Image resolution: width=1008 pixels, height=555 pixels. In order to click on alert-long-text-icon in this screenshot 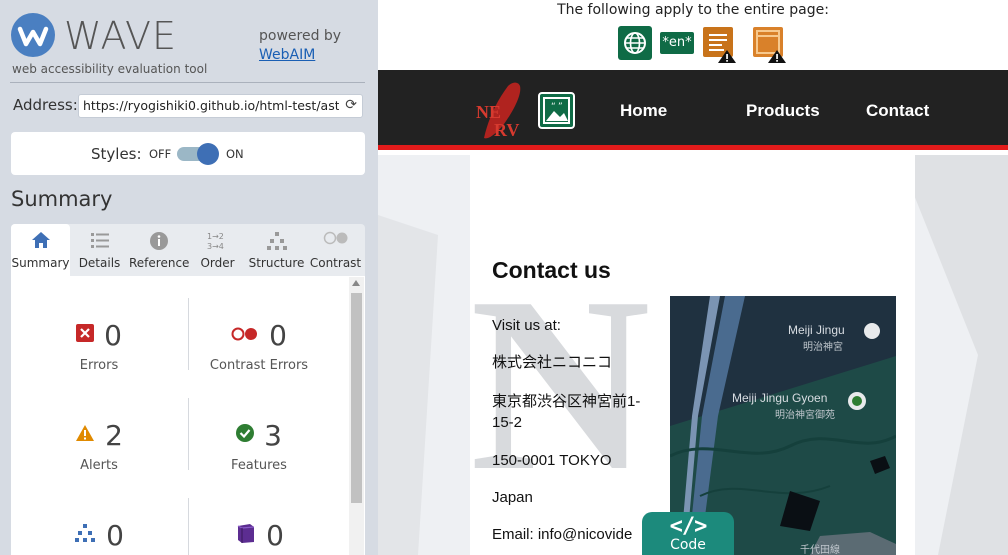, I will do `click(719, 44)`.